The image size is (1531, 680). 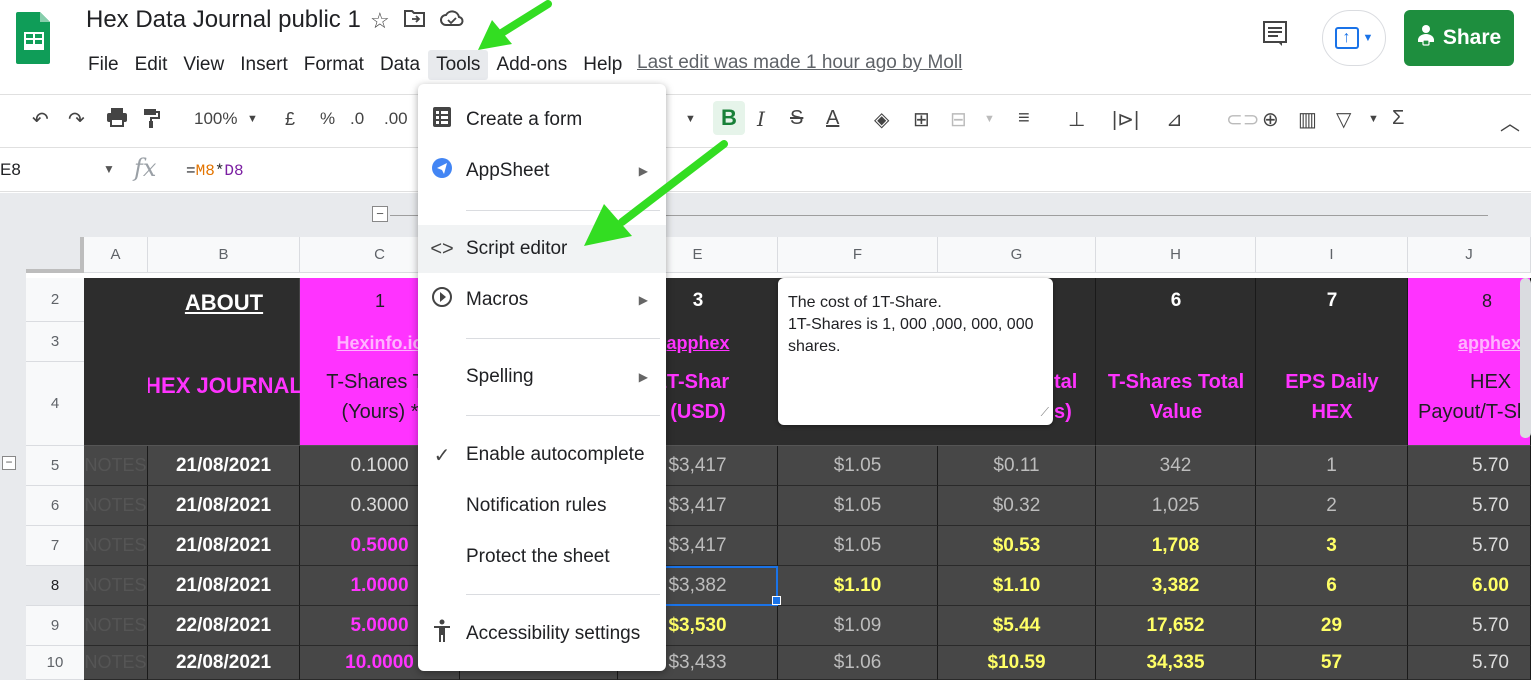 I want to click on i-cell: 2, so click(x=1332, y=506).